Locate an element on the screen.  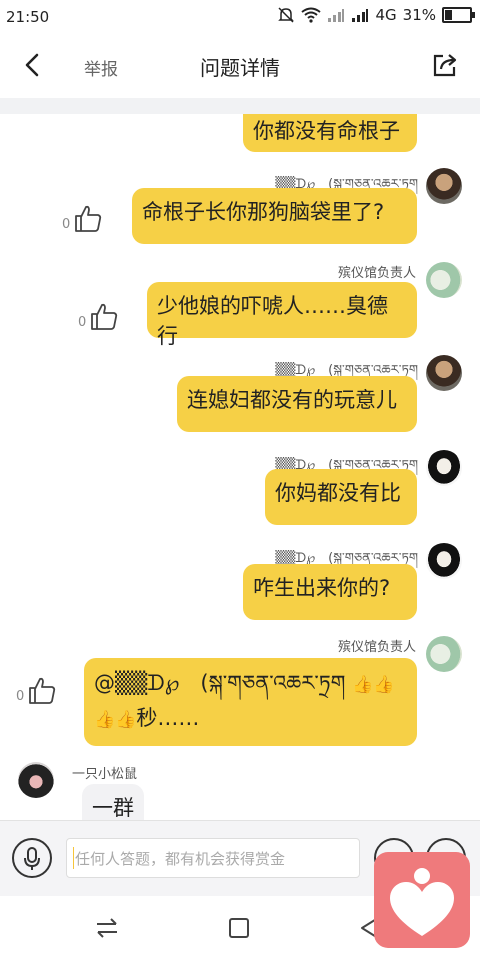
sender-name: 一只小松鼠 is located at coordinates (105, 774).